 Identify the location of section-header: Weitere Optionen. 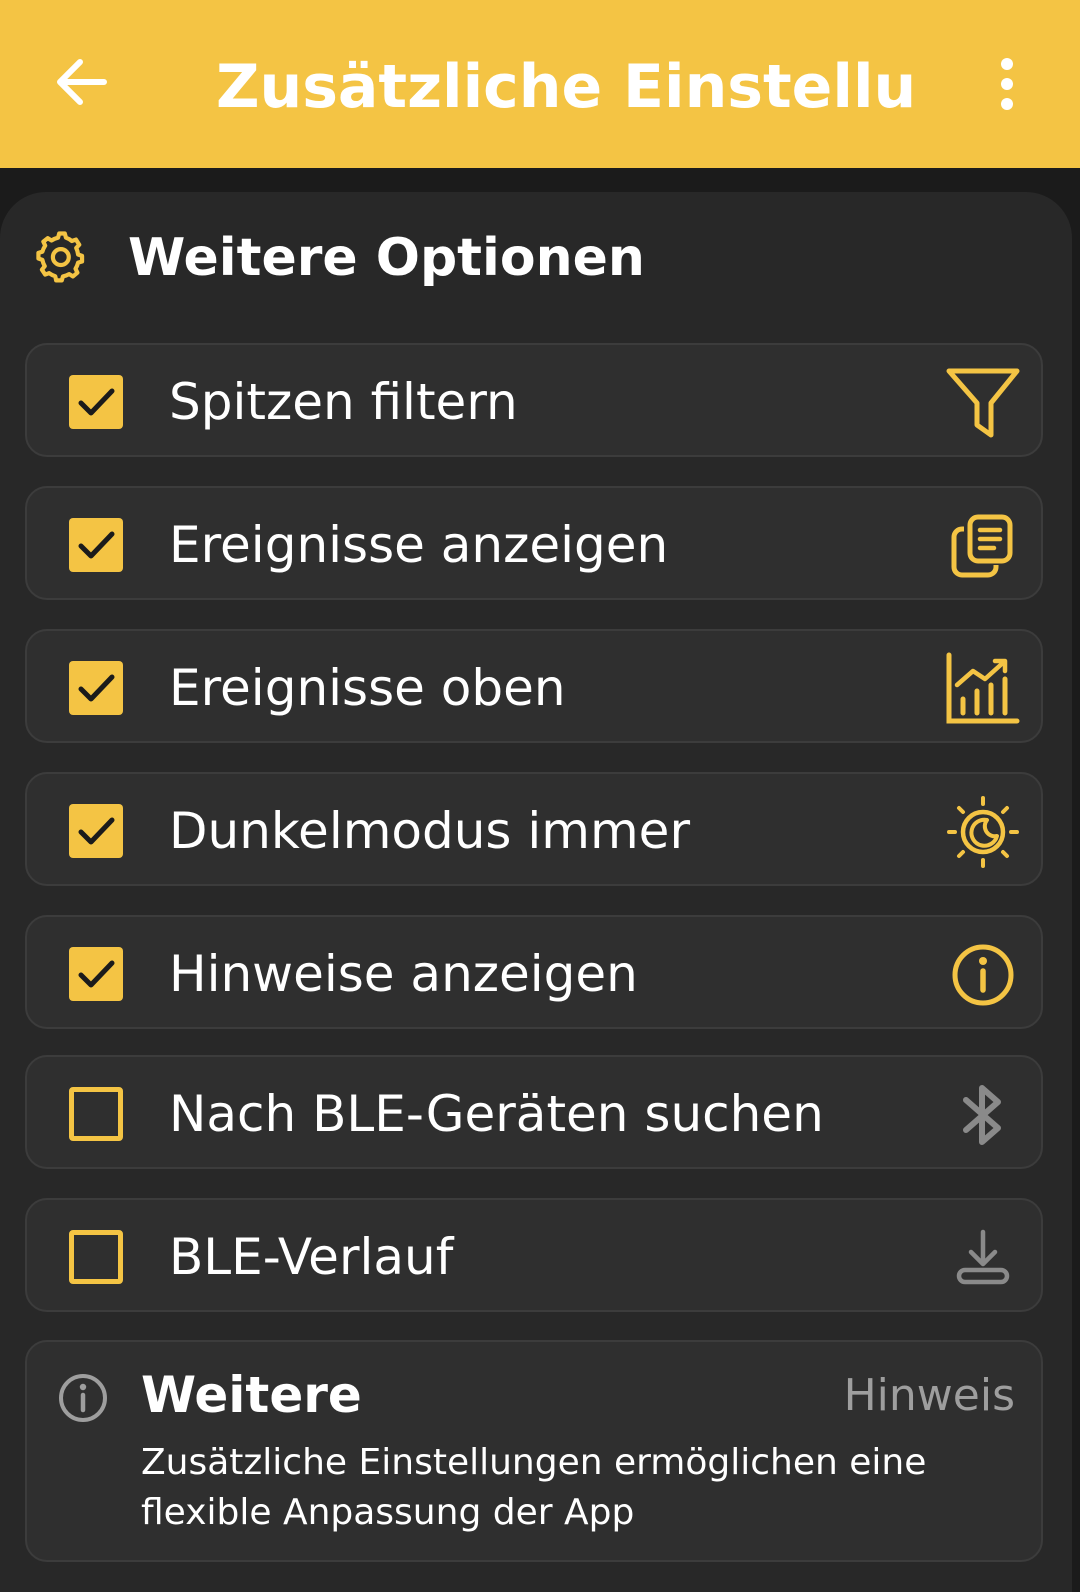
(339, 258).